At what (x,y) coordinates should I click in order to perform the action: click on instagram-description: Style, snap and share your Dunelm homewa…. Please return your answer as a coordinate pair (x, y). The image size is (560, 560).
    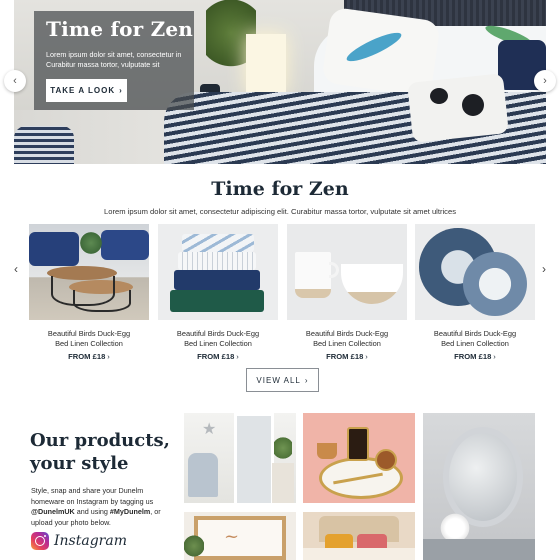
    Looking at the image, I should click on (101, 507).